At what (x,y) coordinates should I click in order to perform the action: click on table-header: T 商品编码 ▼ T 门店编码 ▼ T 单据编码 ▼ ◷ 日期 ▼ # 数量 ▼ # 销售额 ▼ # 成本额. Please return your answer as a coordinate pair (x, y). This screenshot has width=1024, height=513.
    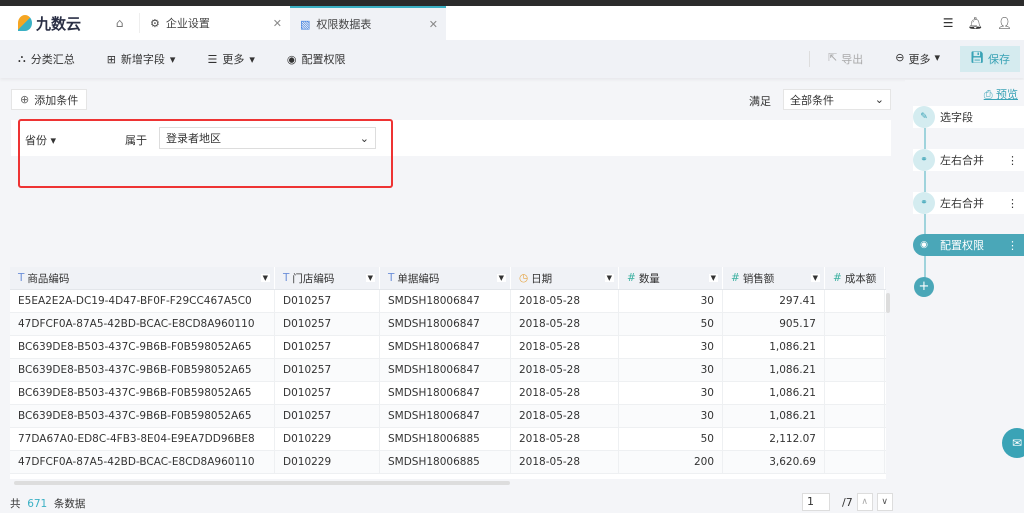
    Looking at the image, I should click on (448, 278).